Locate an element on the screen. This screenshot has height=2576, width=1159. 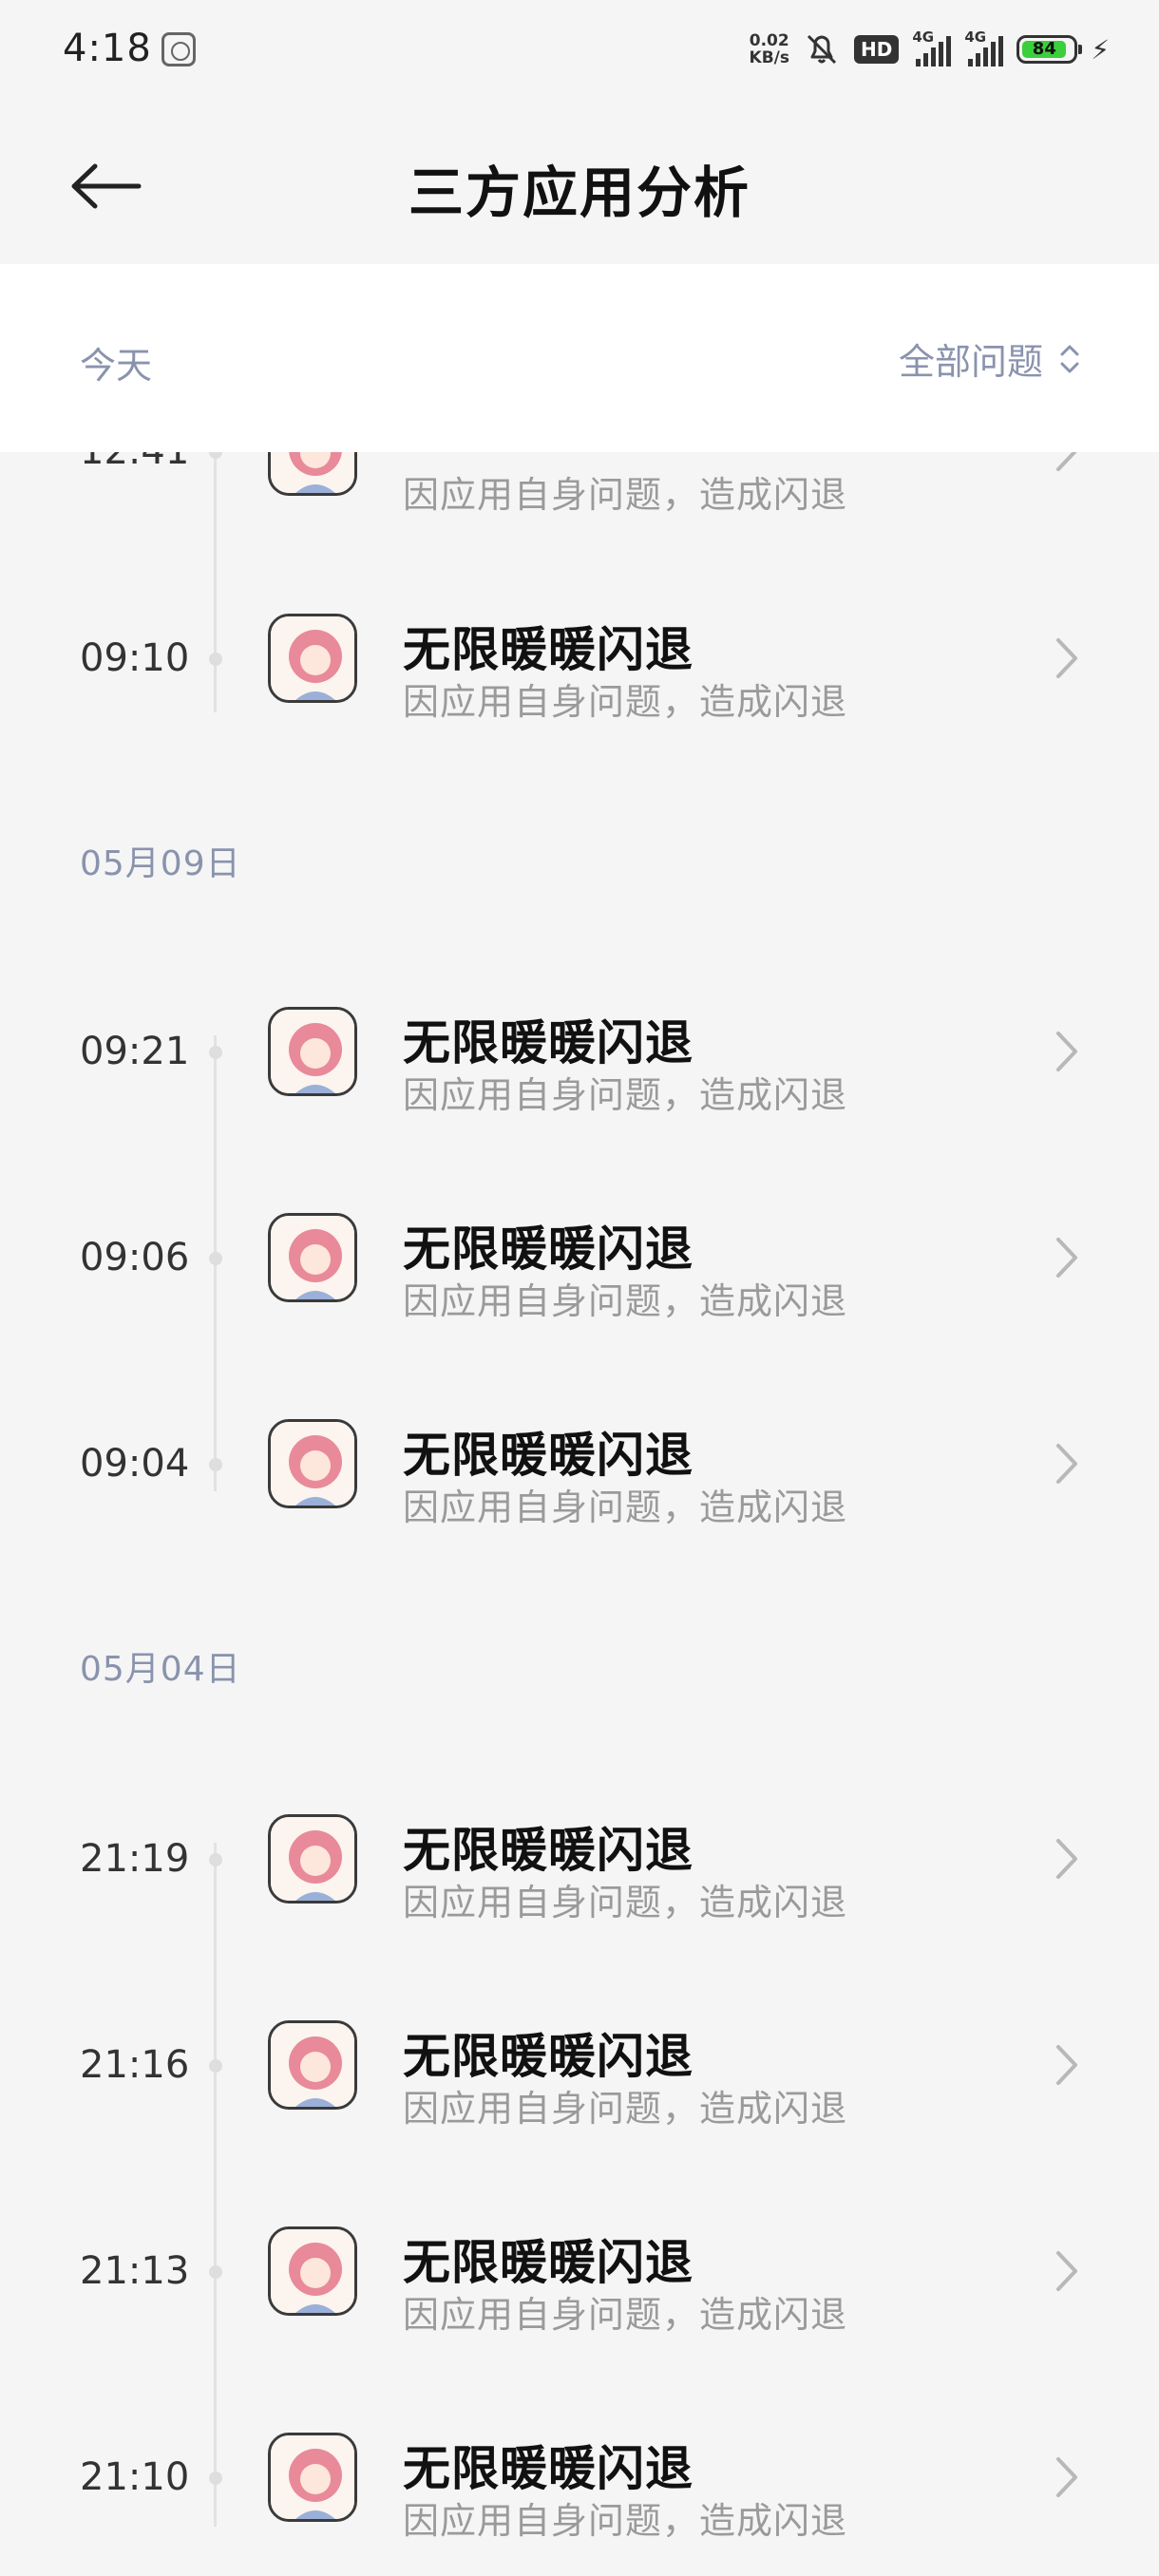
network-speed-value: 0.02 is located at coordinates (769, 40).